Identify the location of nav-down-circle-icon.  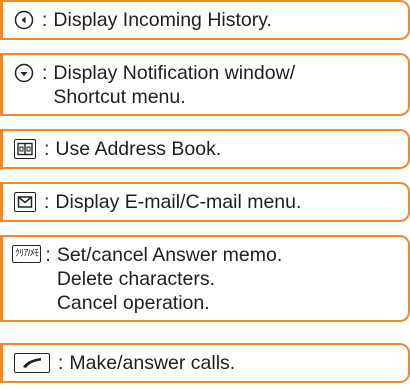
(24, 73).